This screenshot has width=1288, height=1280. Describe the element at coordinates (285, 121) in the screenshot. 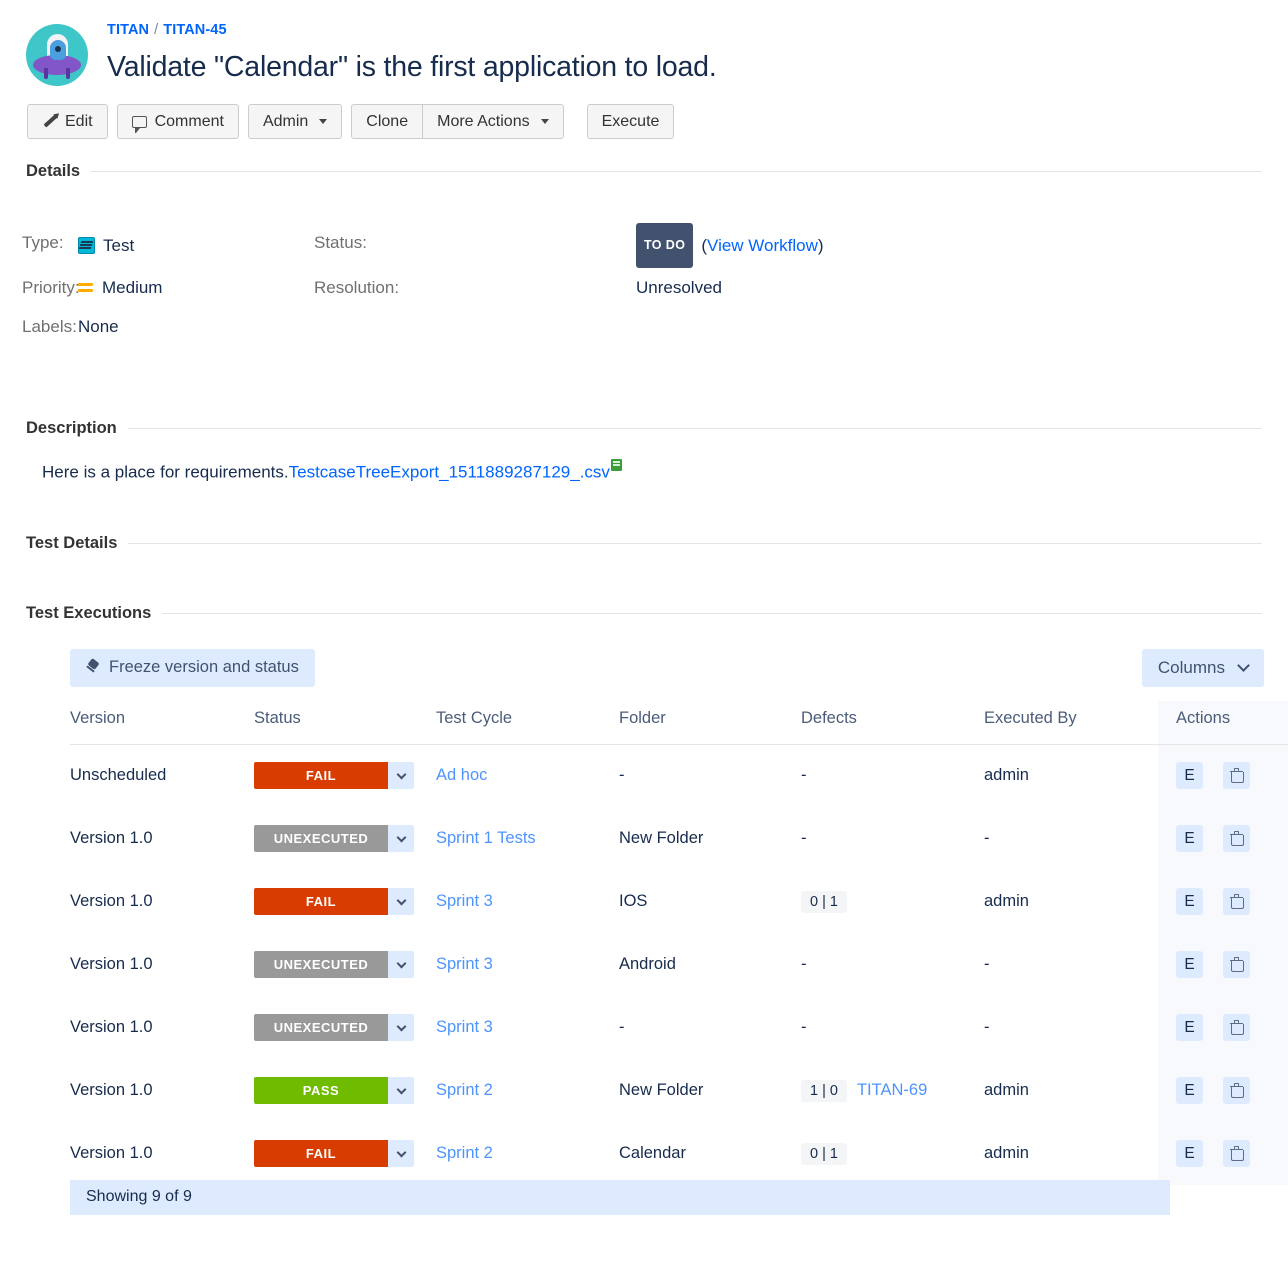

I see `admin-button-label: Admin` at that location.